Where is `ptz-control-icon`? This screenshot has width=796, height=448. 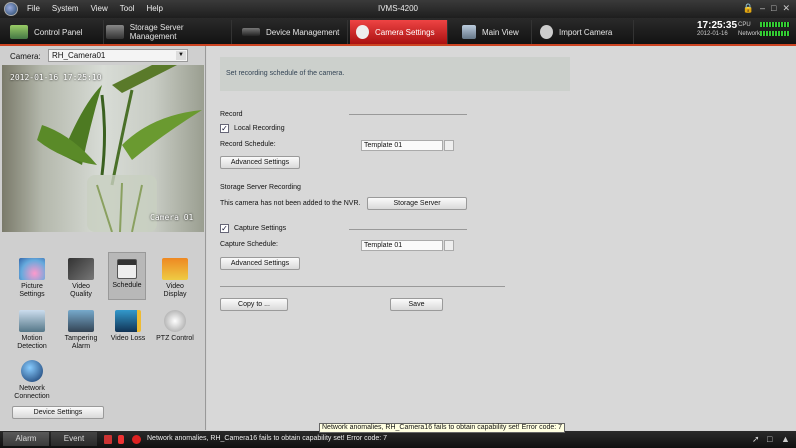 ptz-control-icon is located at coordinates (175, 321).